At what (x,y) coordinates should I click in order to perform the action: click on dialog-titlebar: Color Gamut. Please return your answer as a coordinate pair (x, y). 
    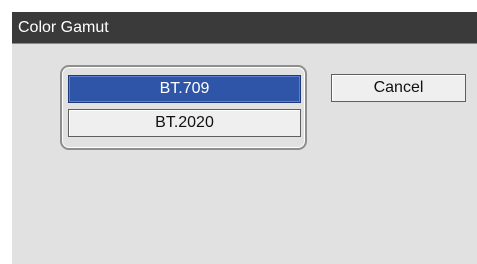
    Looking at the image, I should click on (244, 28).